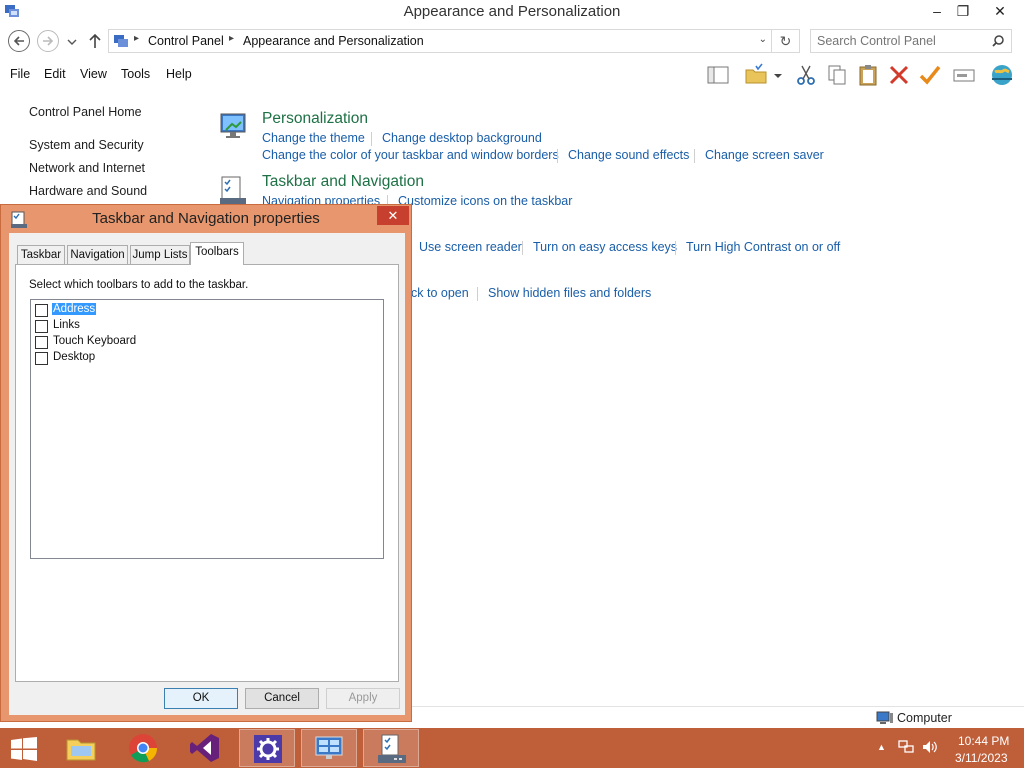 This screenshot has width=1024, height=768. Describe the element at coordinates (1002, 75) in the screenshot. I see `globe-icon` at that location.